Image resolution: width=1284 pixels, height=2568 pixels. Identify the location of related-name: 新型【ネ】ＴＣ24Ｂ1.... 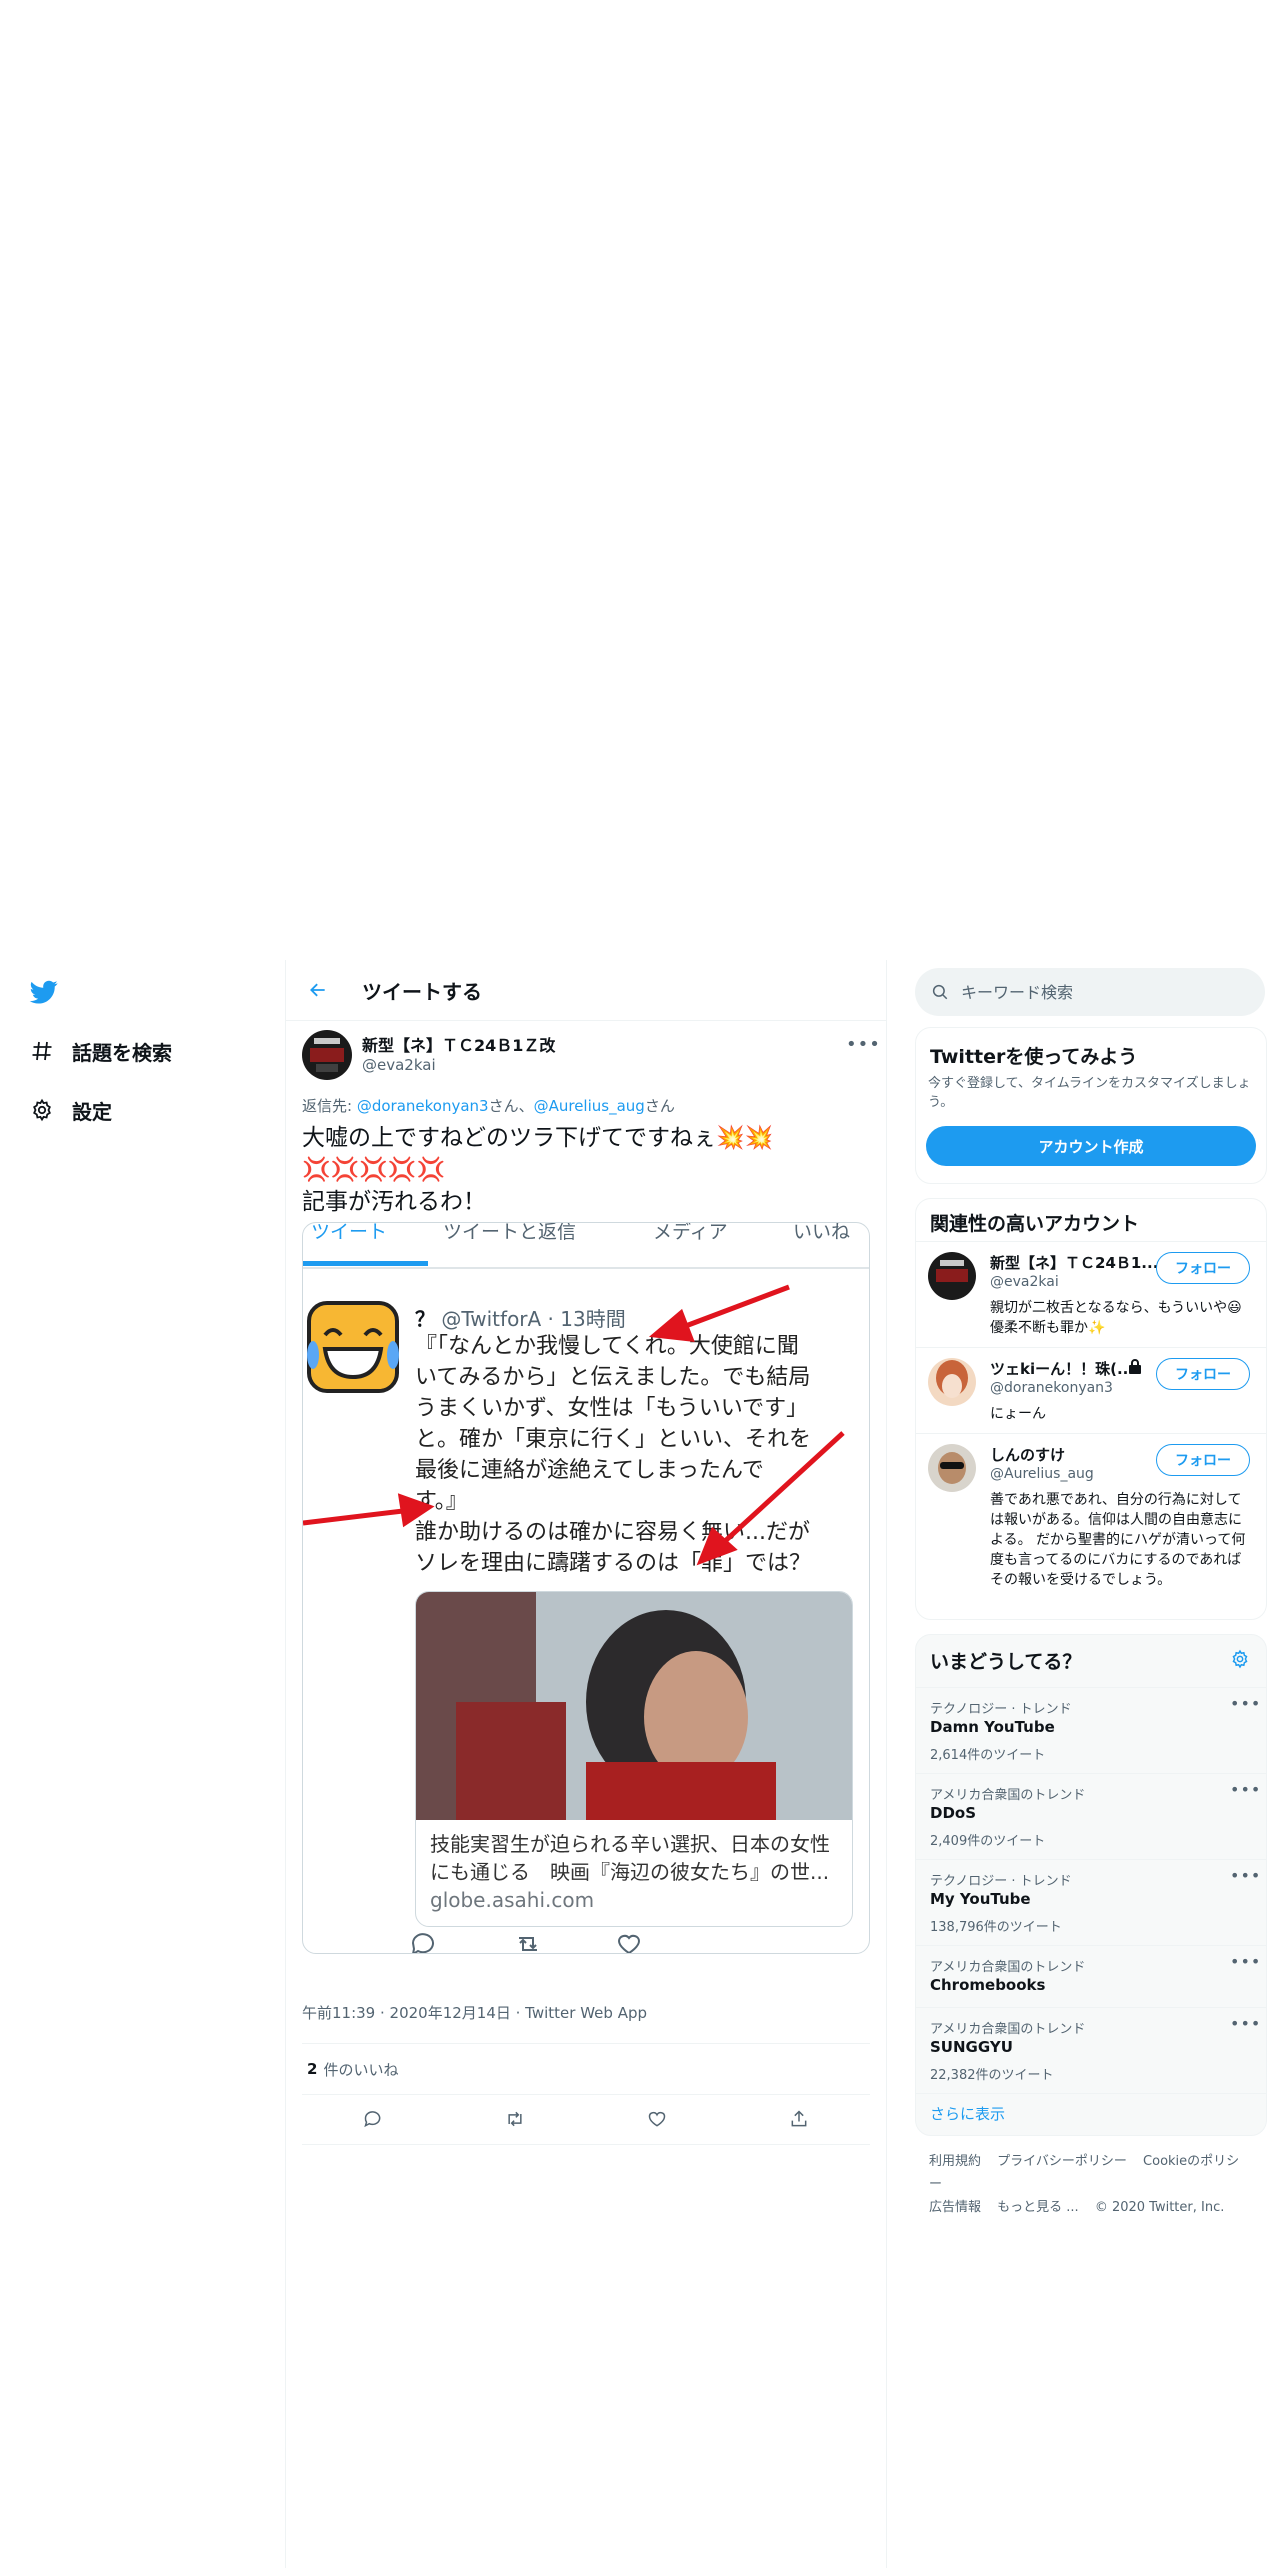
(1074, 1262).